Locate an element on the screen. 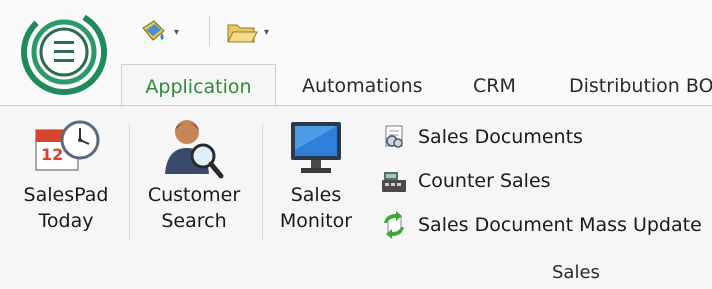 The image size is (712, 289). counter-sales-label: Counter Sales is located at coordinates (484, 181).